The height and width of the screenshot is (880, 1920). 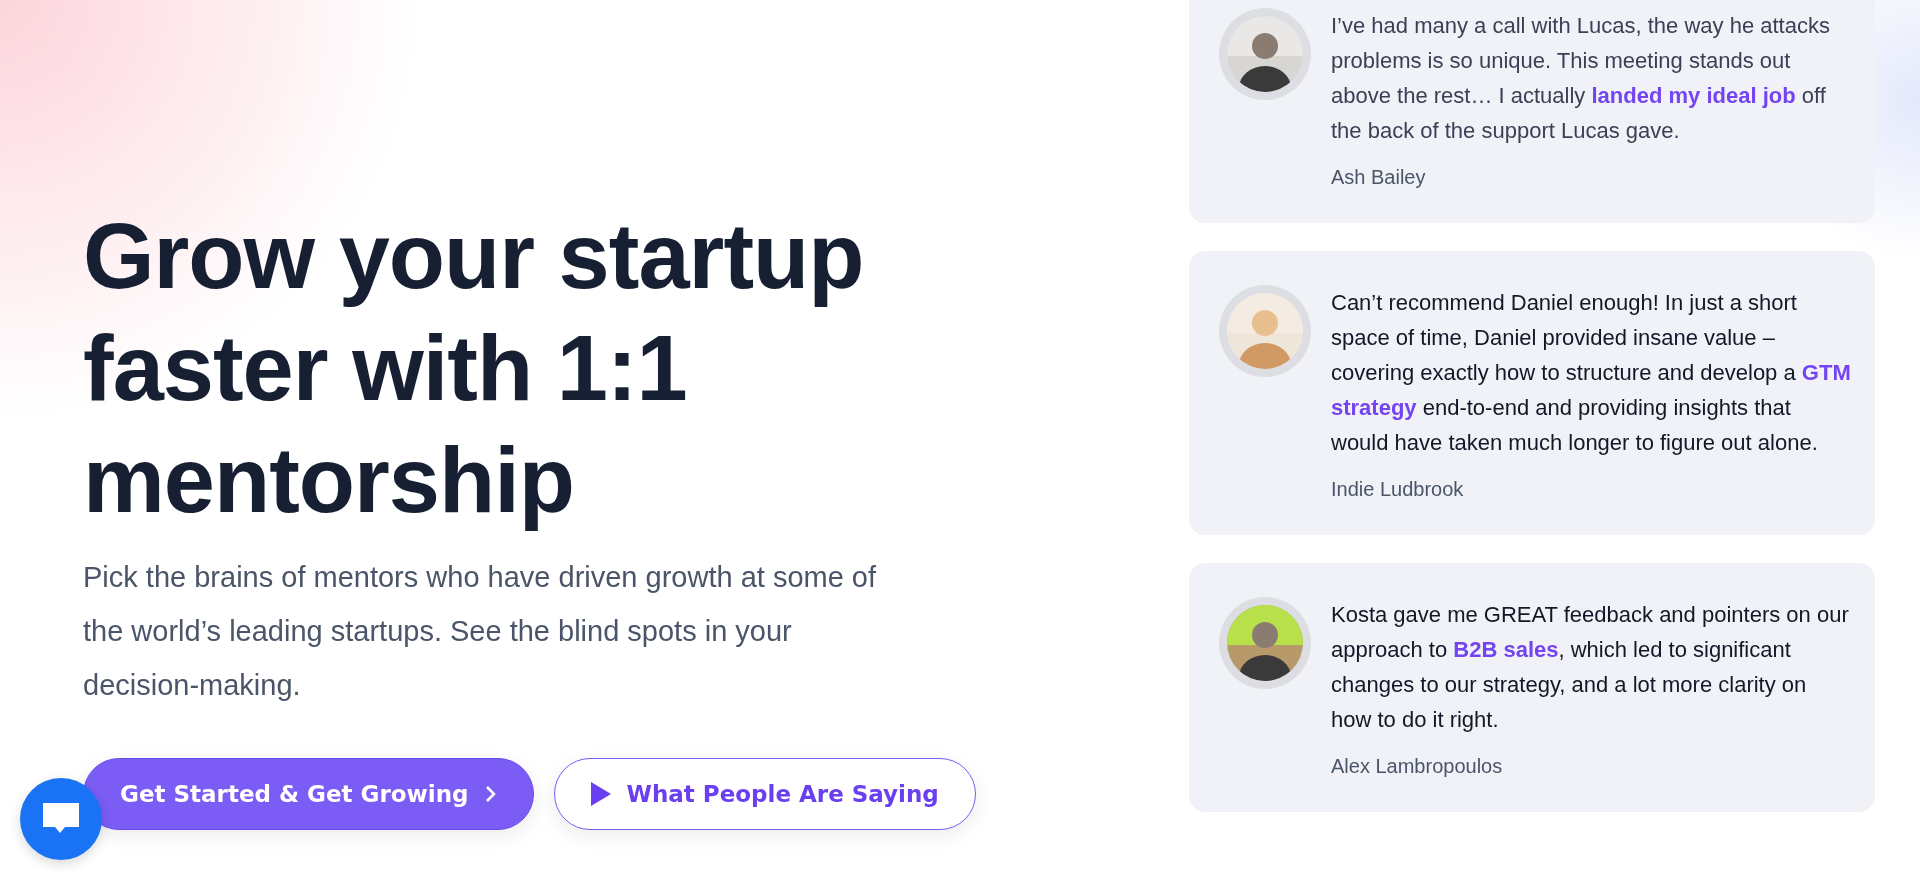 What do you see at coordinates (1591, 373) in the screenshot?
I see `testimonial-quote: Can’t recommend Daniel enough! In just a short space of time, Daniel provided insane value – covering exactly how to structure and develop a GTM strategy end-to-end and providing insights that would have taken much longer to figure out alone.` at bounding box center [1591, 373].